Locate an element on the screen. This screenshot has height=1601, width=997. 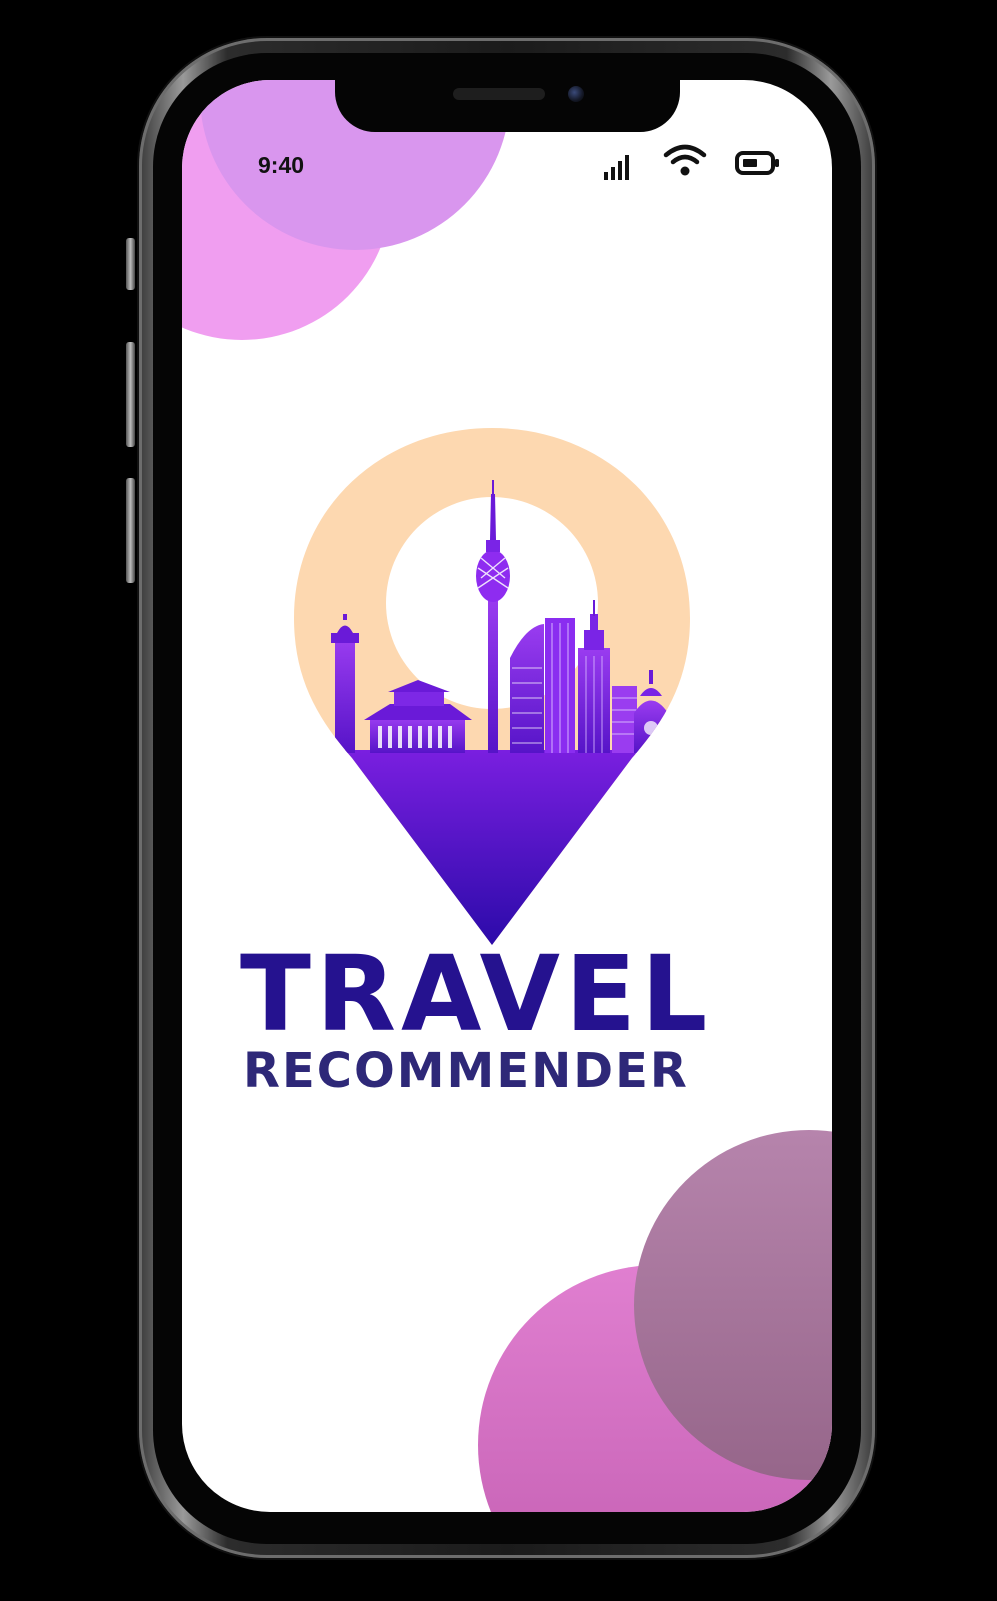
phone-notch is located at coordinates (507, 102).